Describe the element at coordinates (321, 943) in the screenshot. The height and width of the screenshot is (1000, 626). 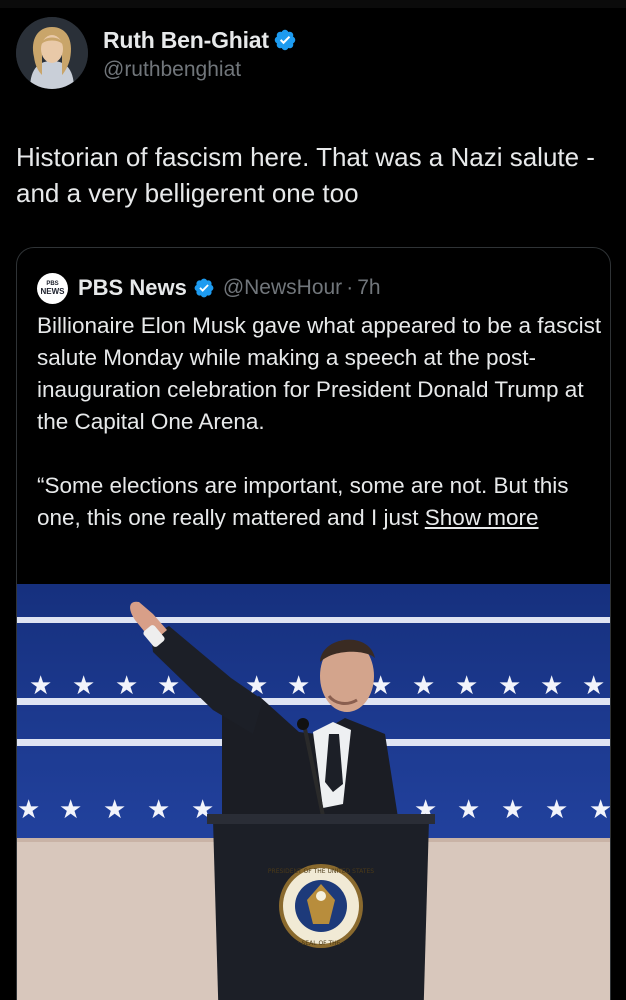
I see `seal-text-bottom: · SEAL OF THE ·` at that location.